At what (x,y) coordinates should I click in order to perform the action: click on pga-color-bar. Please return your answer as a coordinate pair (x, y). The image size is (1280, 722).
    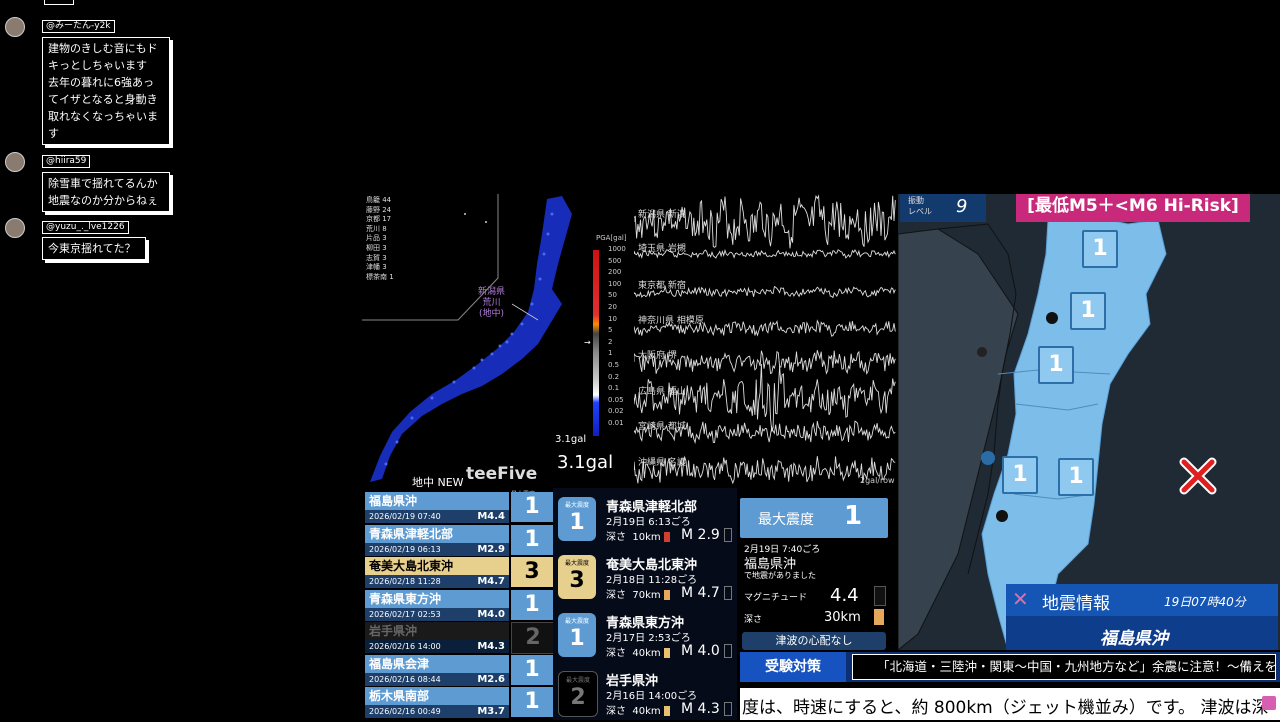
    Looking at the image, I should click on (596, 343).